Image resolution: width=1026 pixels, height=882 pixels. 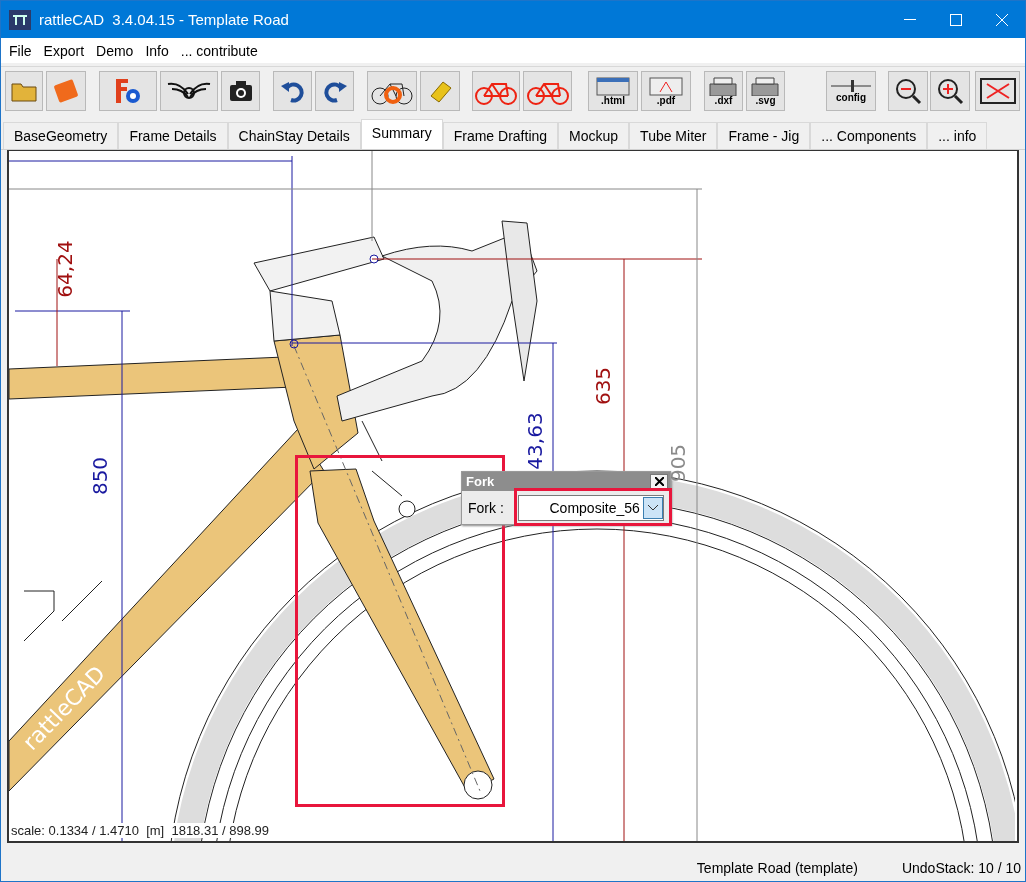 What do you see at coordinates (603, 386) in the screenshot?
I see `dimension-label: 635` at bounding box center [603, 386].